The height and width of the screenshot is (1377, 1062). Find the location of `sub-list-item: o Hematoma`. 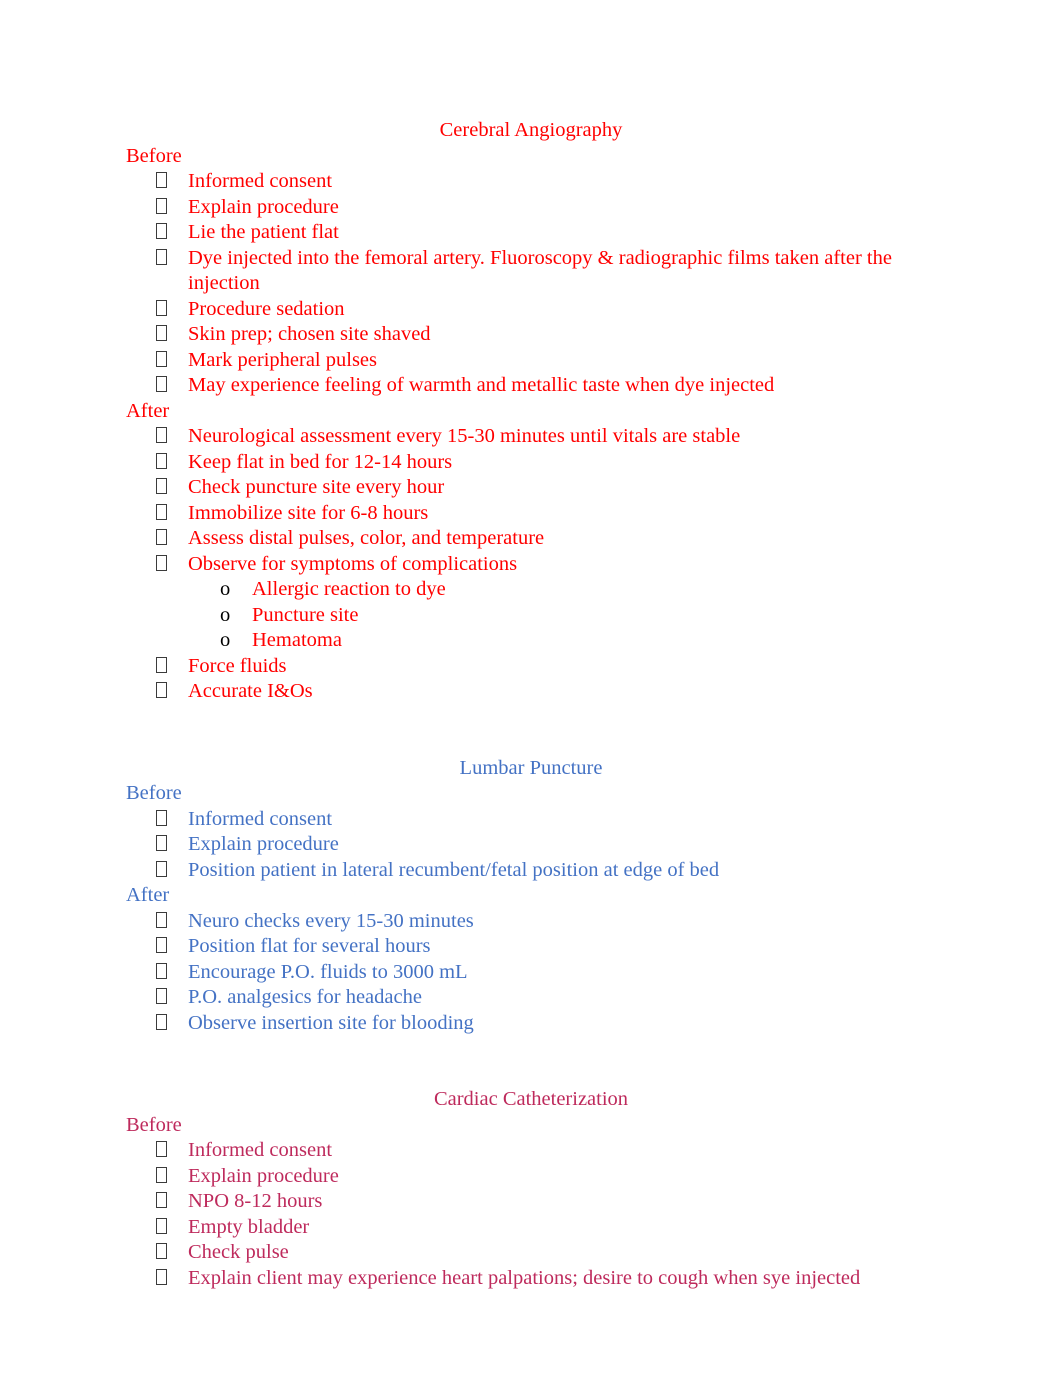

sub-list-item: o Hematoma is located at coordinates (531, 641).